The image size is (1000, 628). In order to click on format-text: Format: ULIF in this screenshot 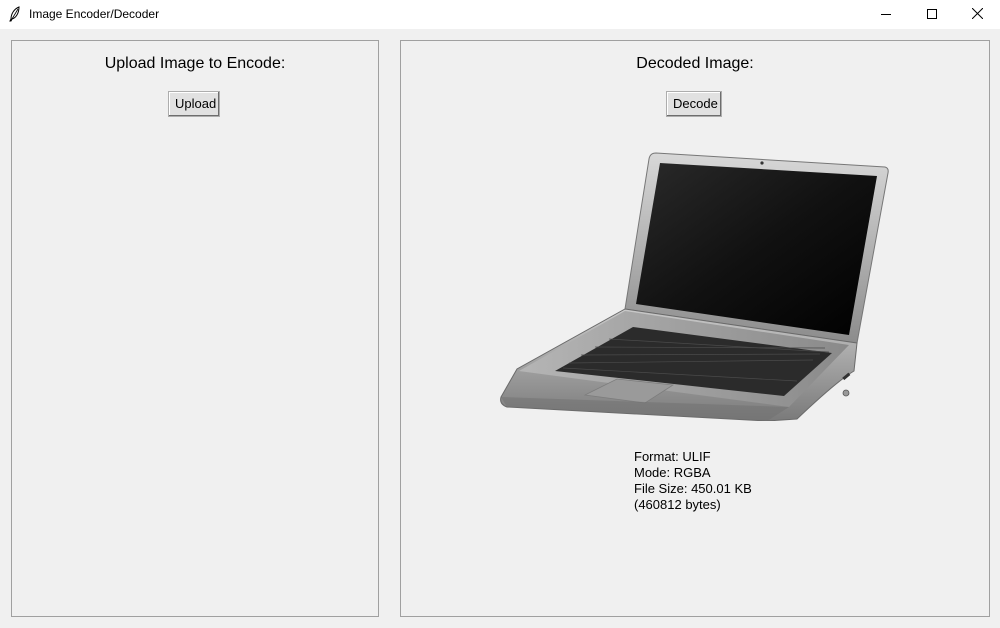, I will do `click(672, 456)`.